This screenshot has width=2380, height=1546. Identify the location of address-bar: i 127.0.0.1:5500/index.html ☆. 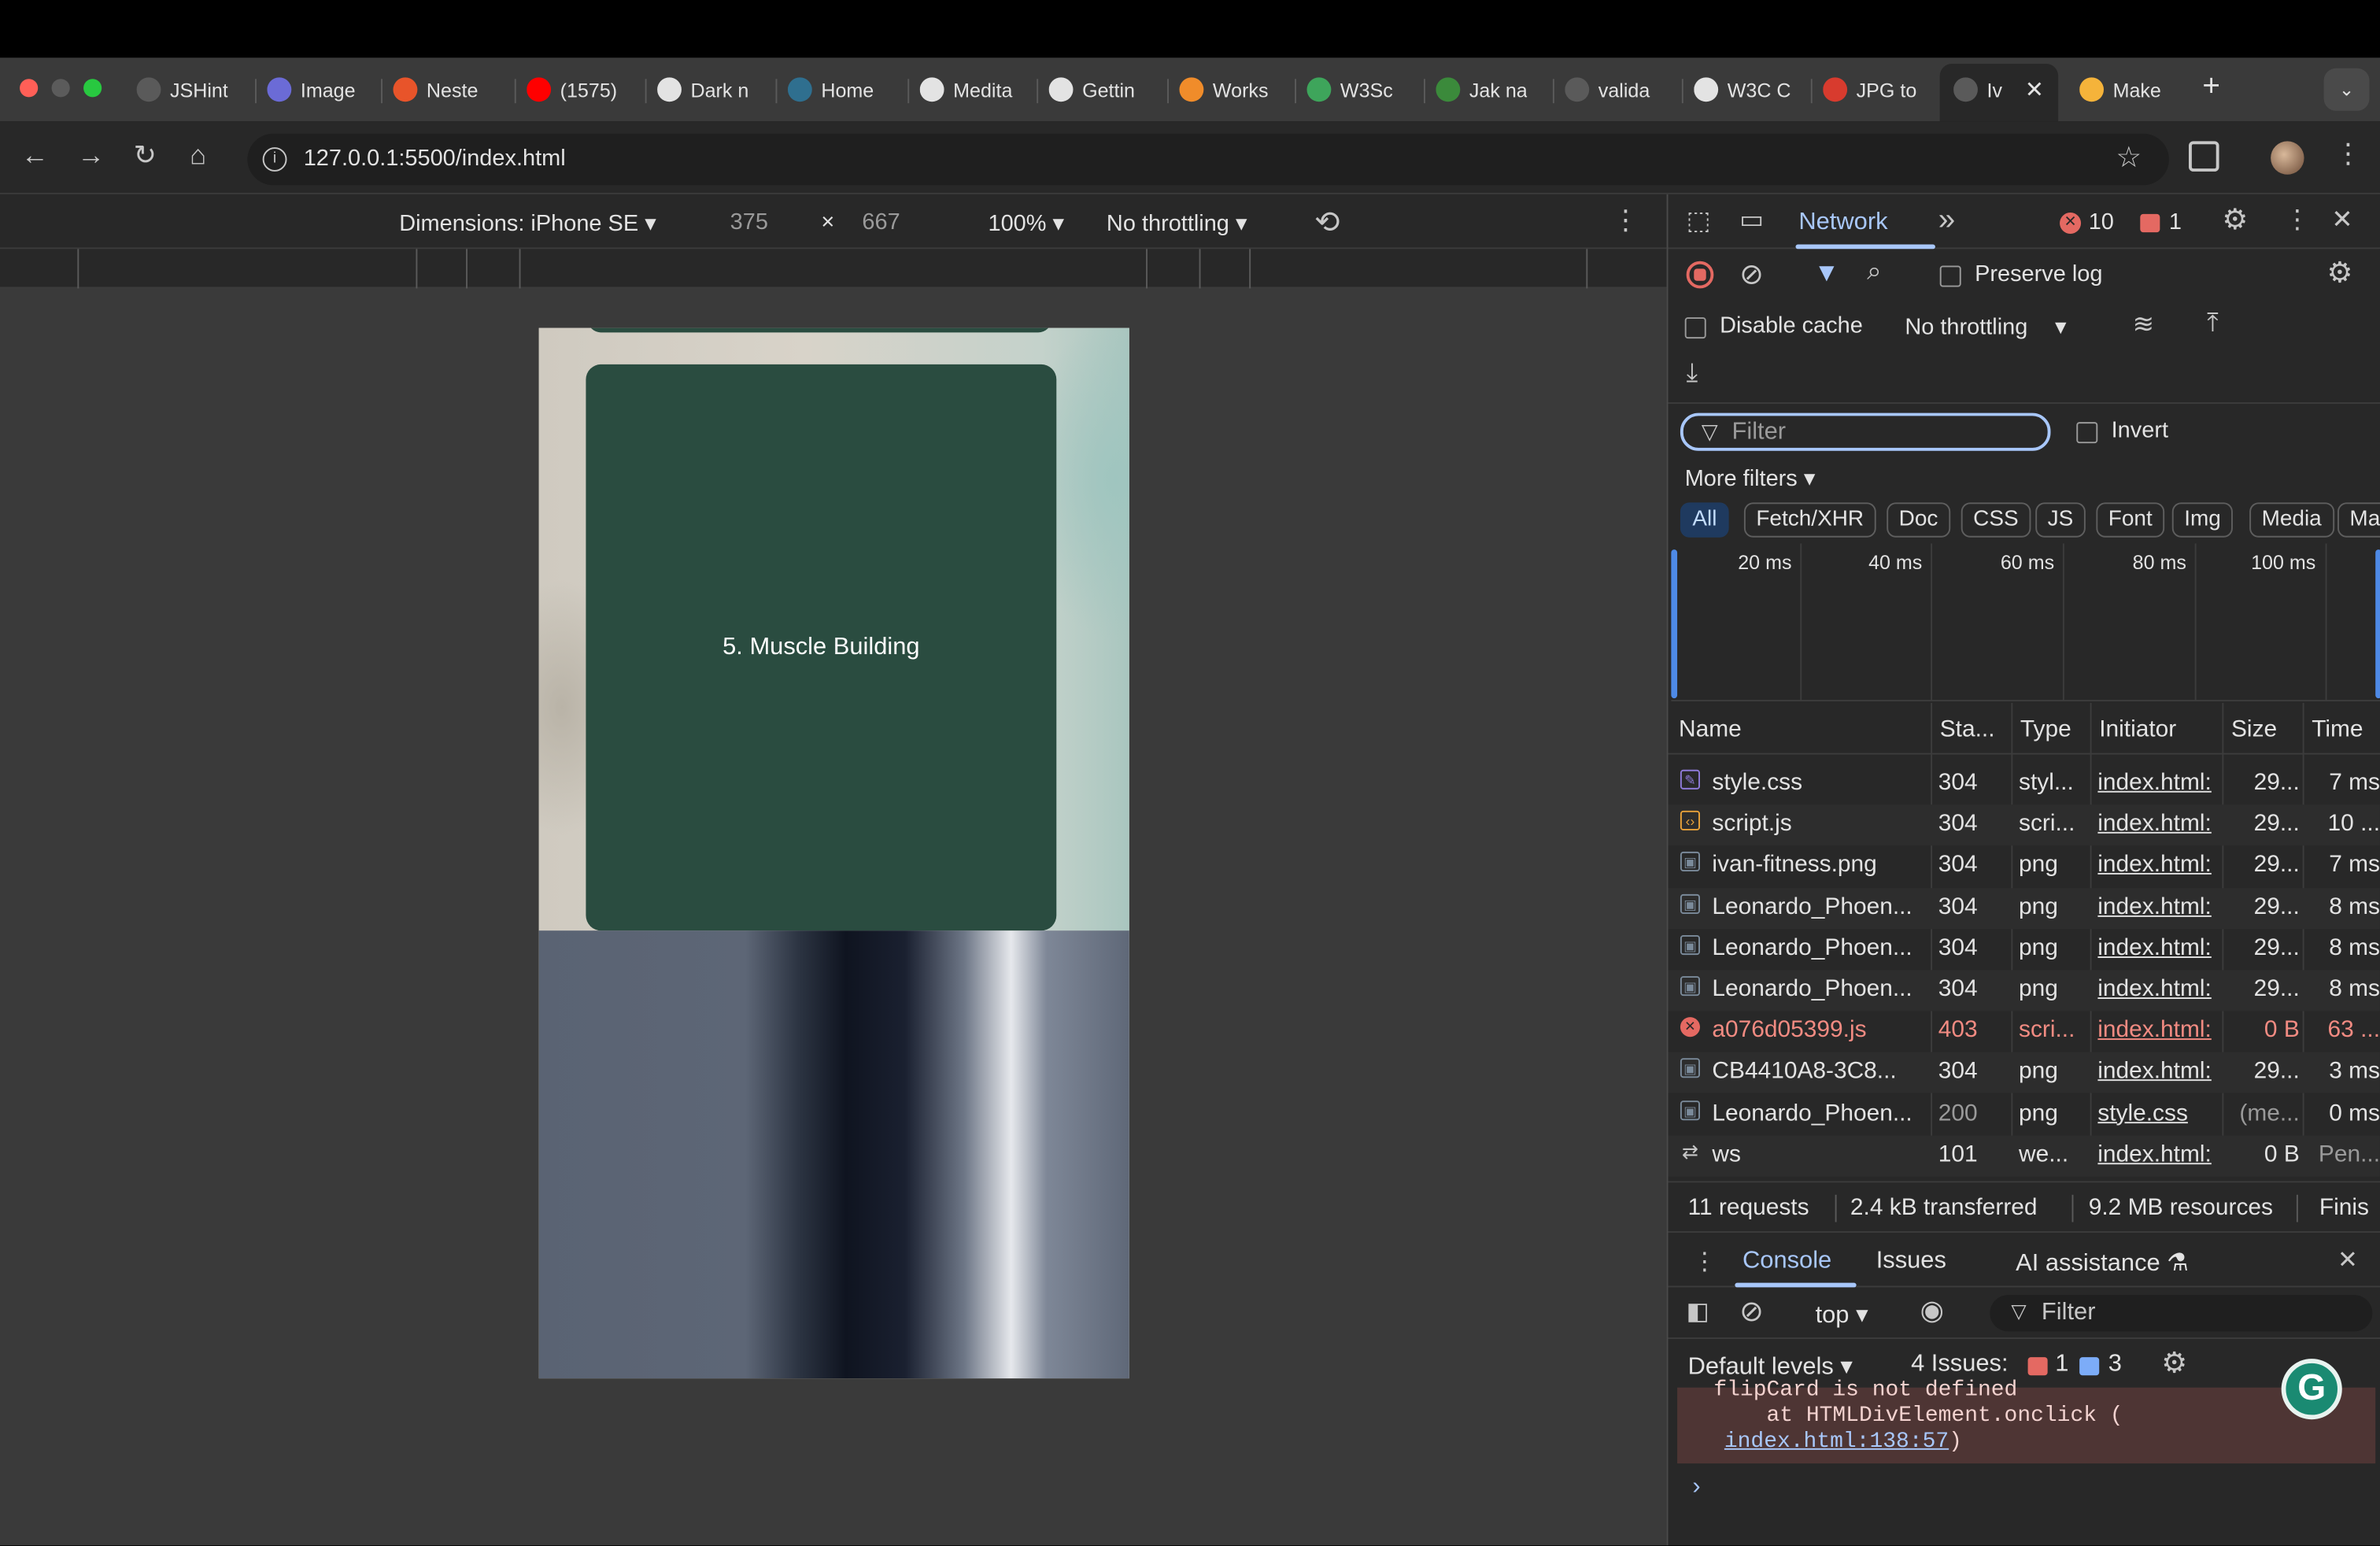
(1208, 159).